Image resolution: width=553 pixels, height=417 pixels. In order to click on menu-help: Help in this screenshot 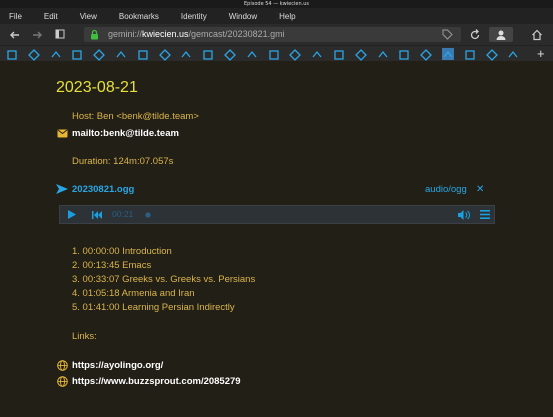, I will do `click(287, 16)`.